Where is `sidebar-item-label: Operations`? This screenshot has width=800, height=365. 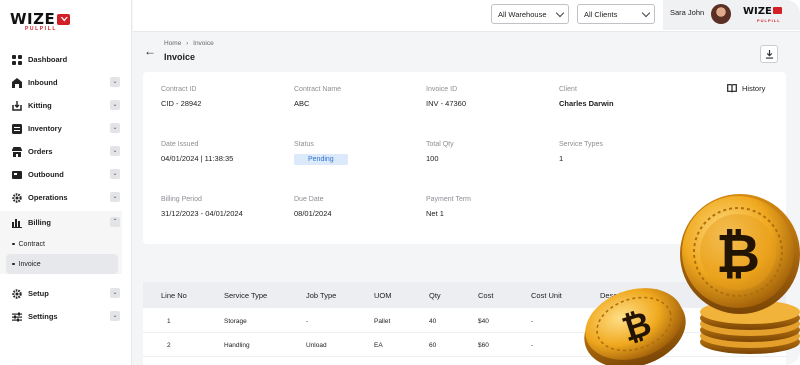
sidebar-item-label: Operations is located at coordinates (48, 197).